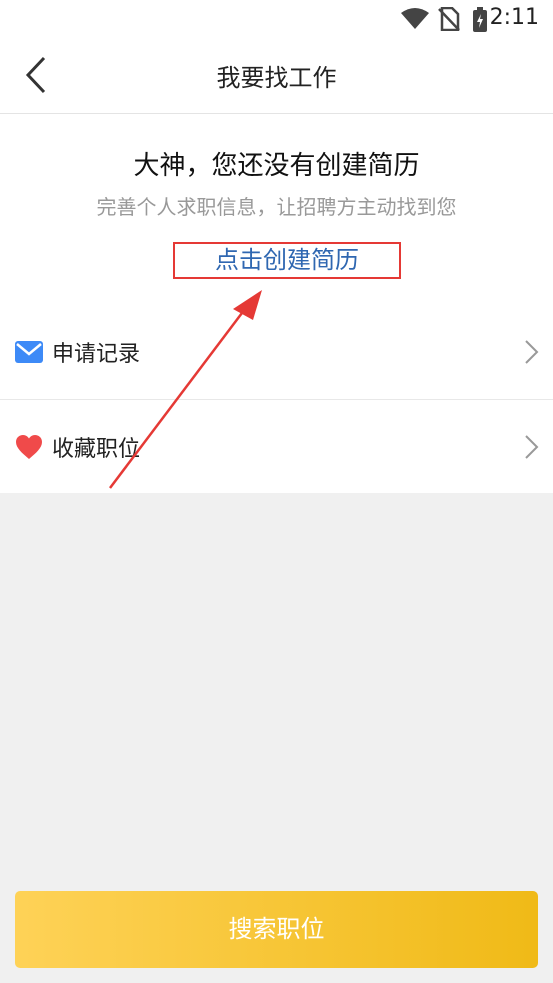  What do you see at coordinates (96, 449) in the screenshot?
I see `menu-item-label: 收藏职位` at bounding box center [96, 449].